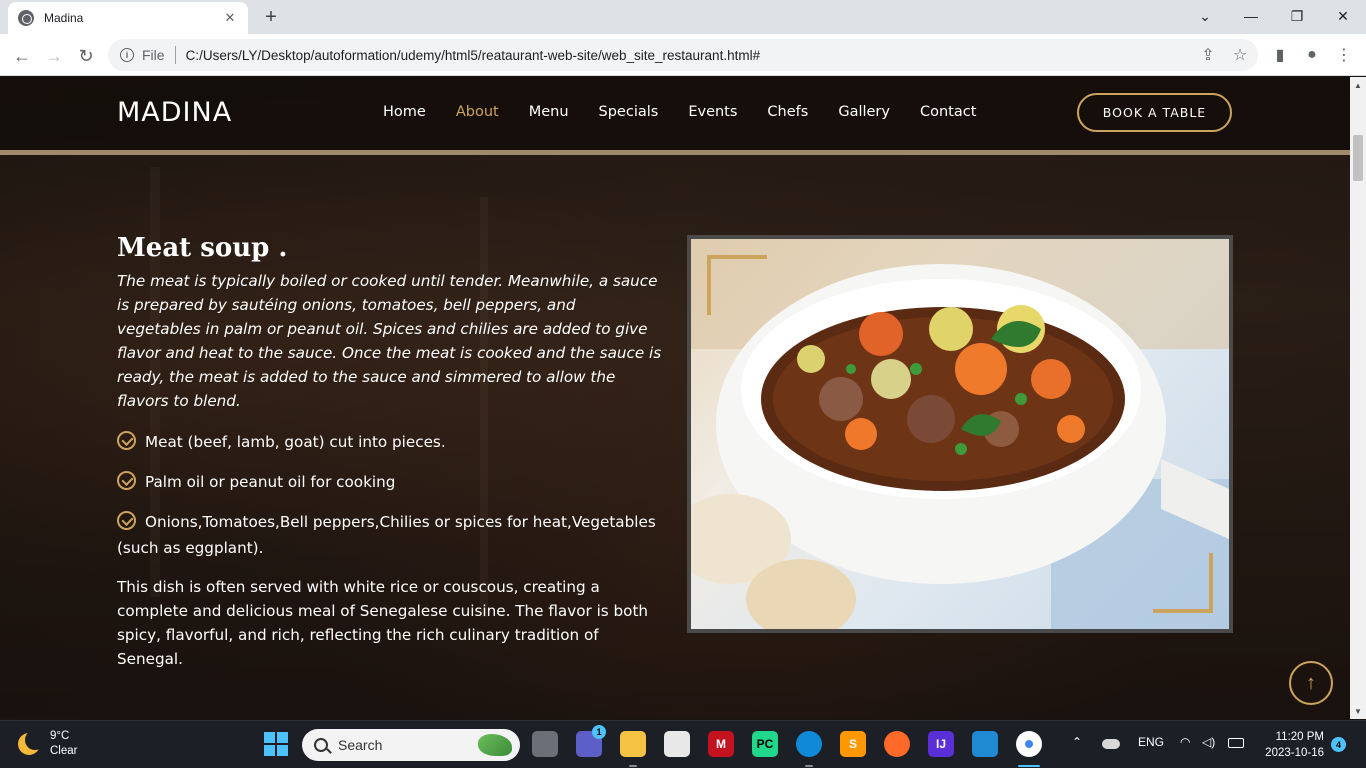 This screenshot has width=1366, height=768. Describe the element at coordinates (941, 744) in the screenshot. I see `intellij-idea-icon: IJ` at that location.